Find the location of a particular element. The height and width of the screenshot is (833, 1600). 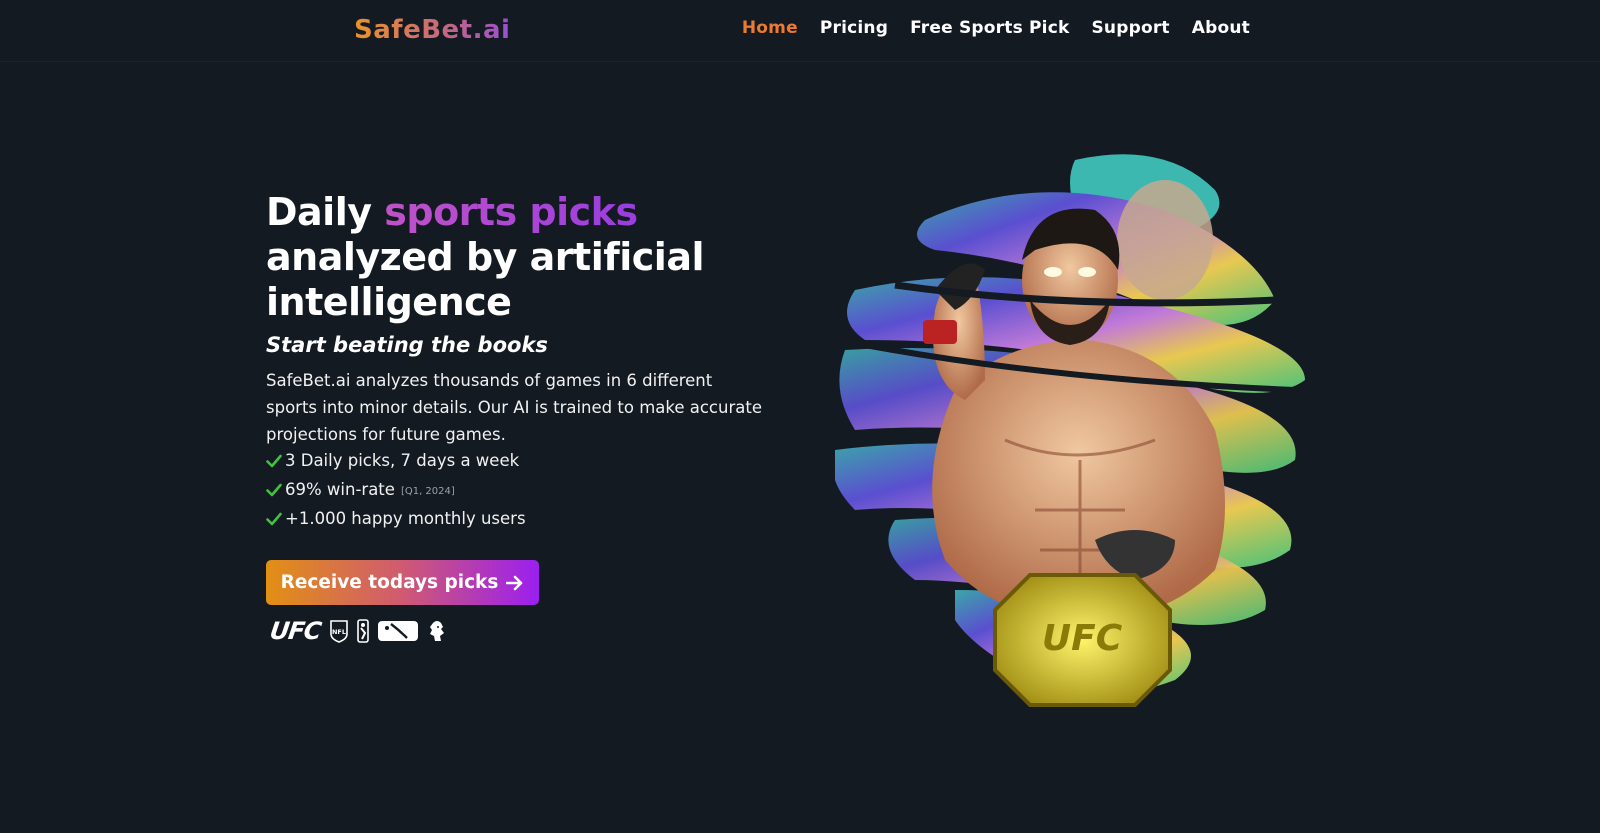

nav-home: Home is located at coordinates (770, 28).